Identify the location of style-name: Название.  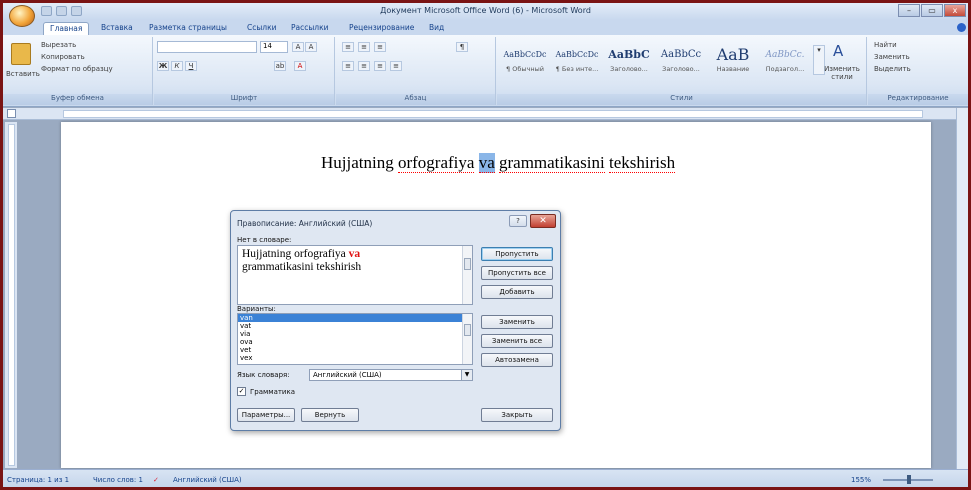
(733, 69).